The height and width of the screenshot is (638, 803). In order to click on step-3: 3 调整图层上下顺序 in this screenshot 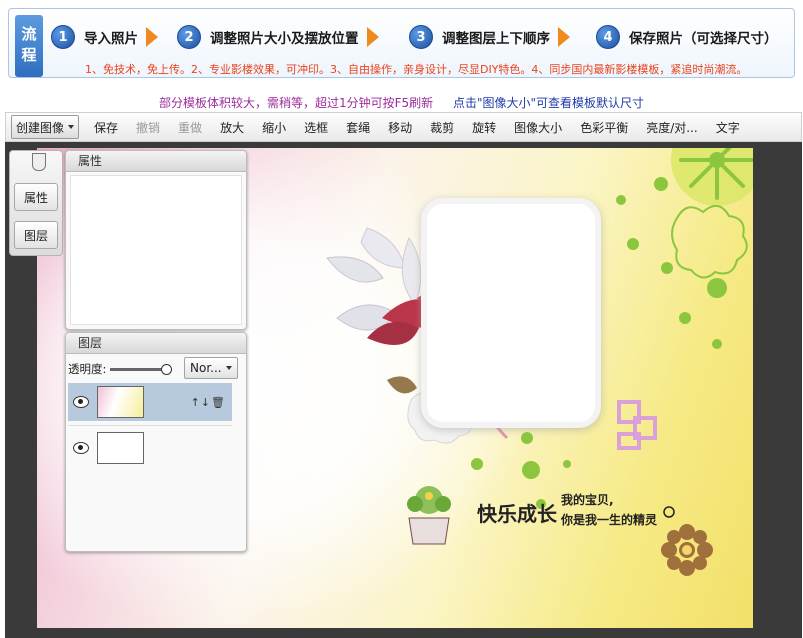, I will do `click(489, 37)`.